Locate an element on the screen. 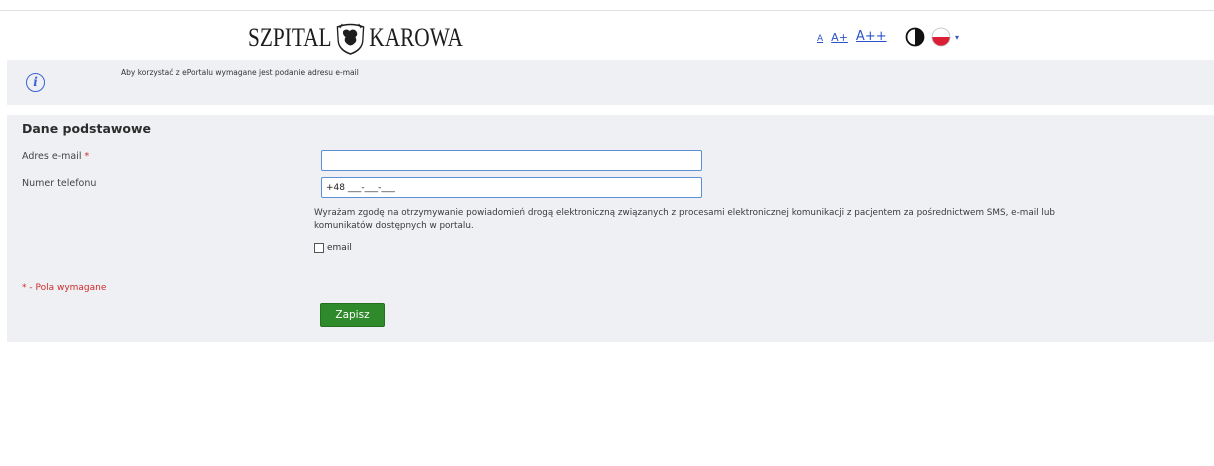  crest-icon is located at coordinates (350, 39).